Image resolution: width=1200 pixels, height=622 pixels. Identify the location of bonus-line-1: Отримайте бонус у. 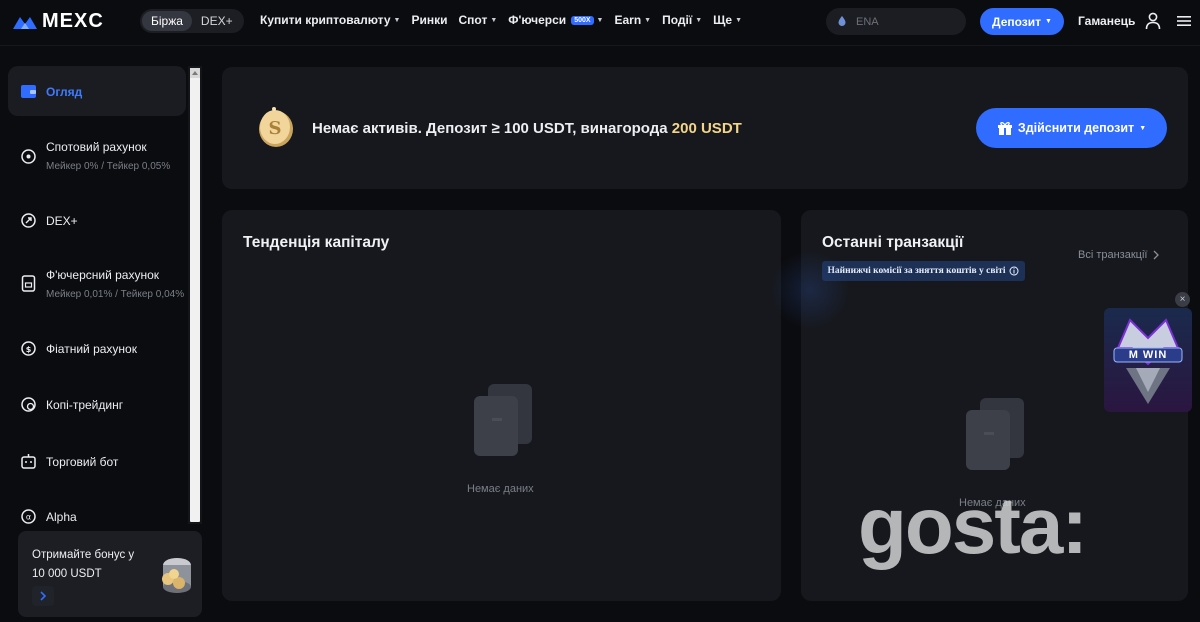
(83, 555).